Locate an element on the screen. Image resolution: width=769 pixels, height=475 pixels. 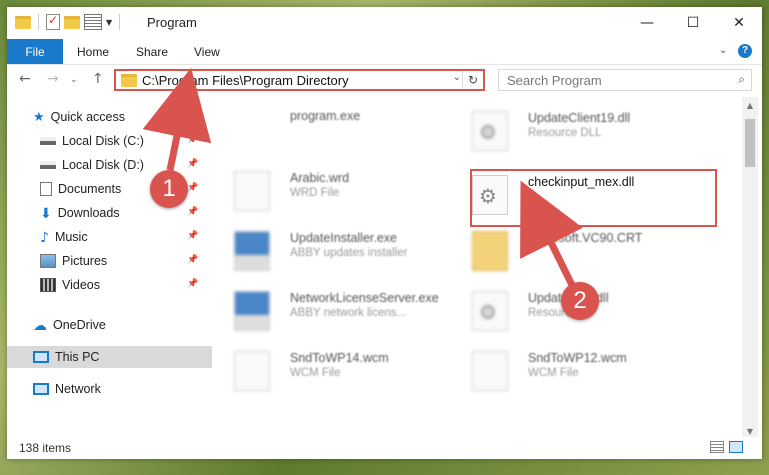
search-placeholder: Search Program is located at coordinates (554, 80).